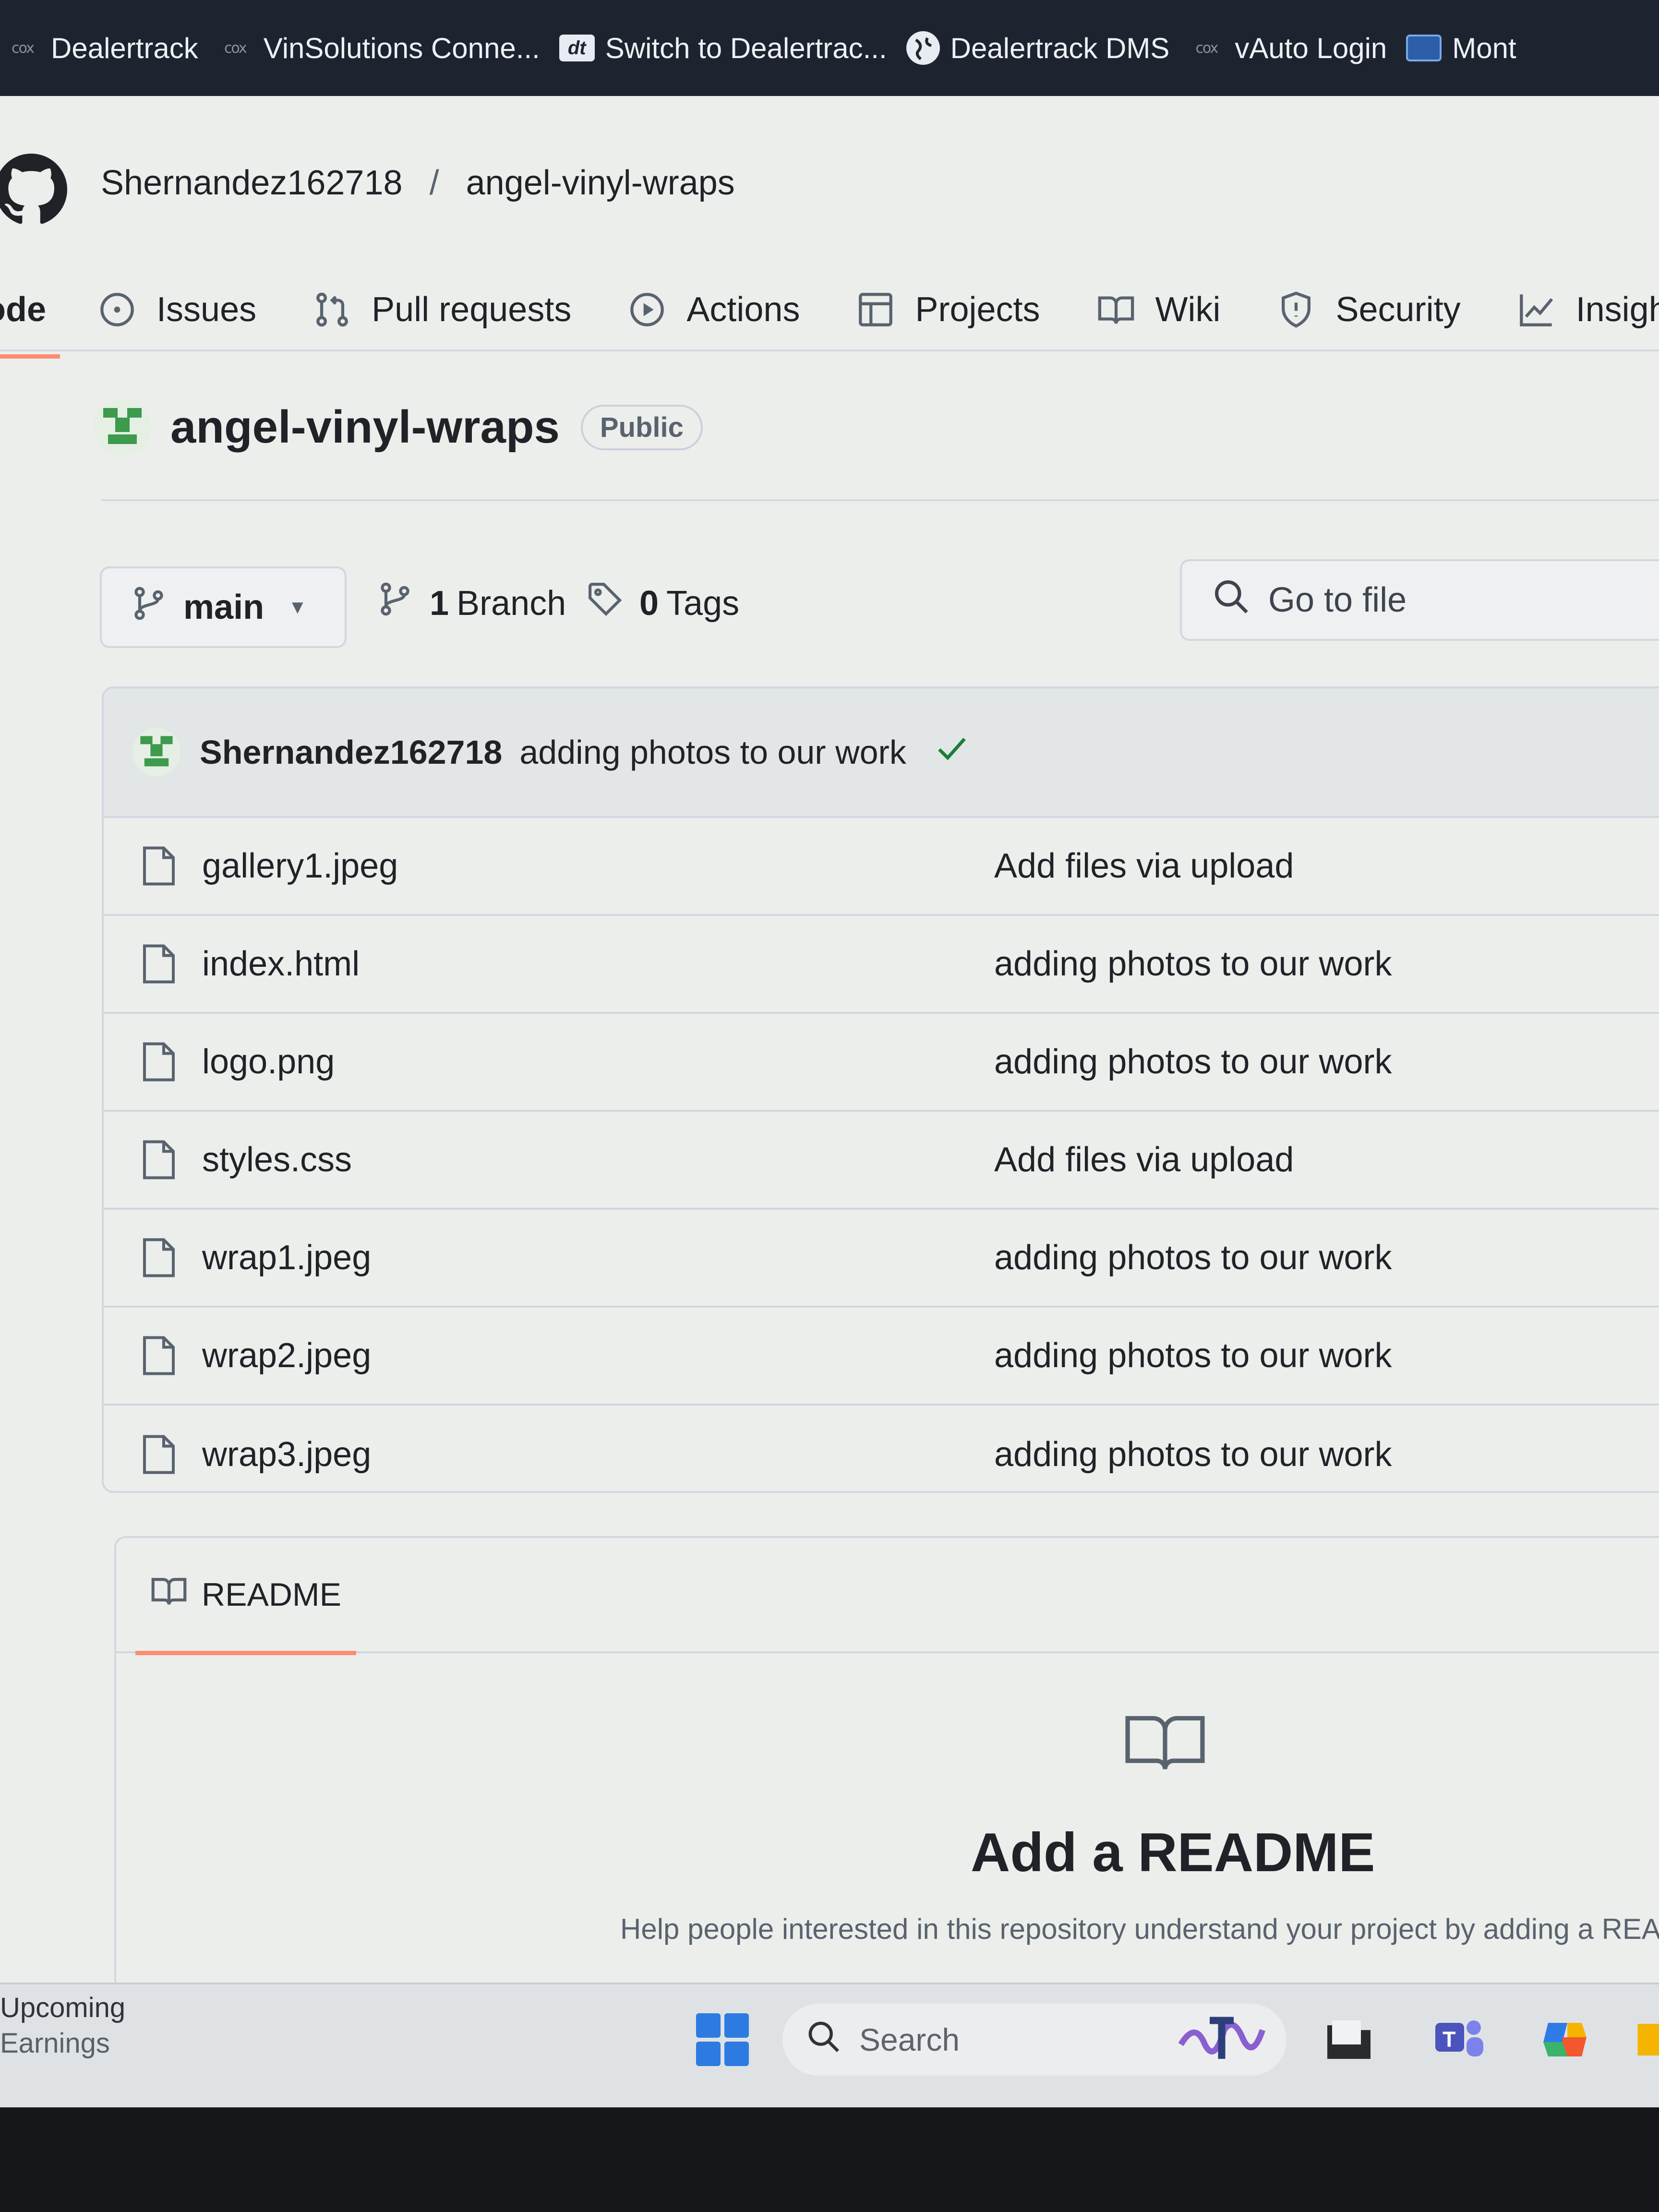 Image resolution: width=1659 pixels, height=2212 pixels. What do you see at coordinates (111, 48) in the screenshot?
I see `bookmark-dealertrack: cox Dealertrack` at bounding box center [111, 48].